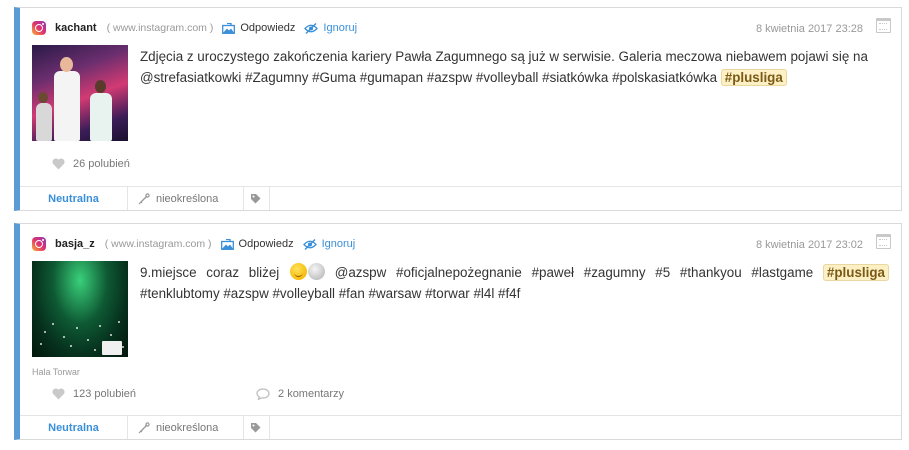 Image resolution: width=909 pixels, height=450 pixels. Describe the element at coordinates (299, 271) in the screenshot. I see `smile-emoji-icon` at that location.